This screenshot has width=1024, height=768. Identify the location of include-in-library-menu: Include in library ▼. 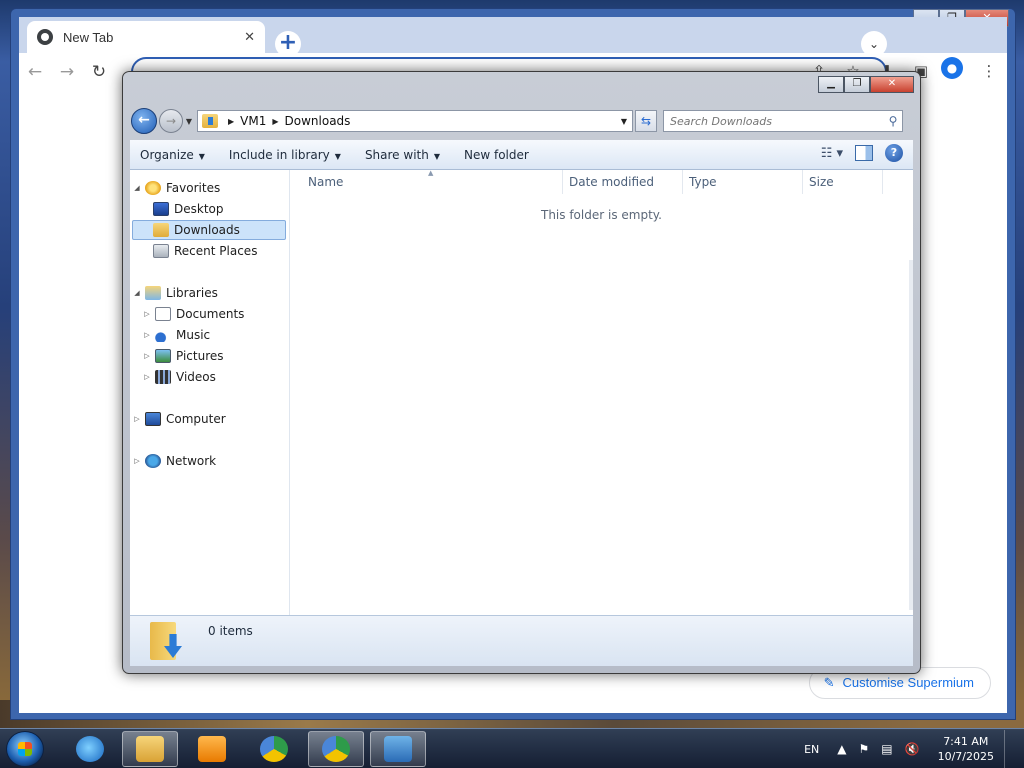
(285, 155).